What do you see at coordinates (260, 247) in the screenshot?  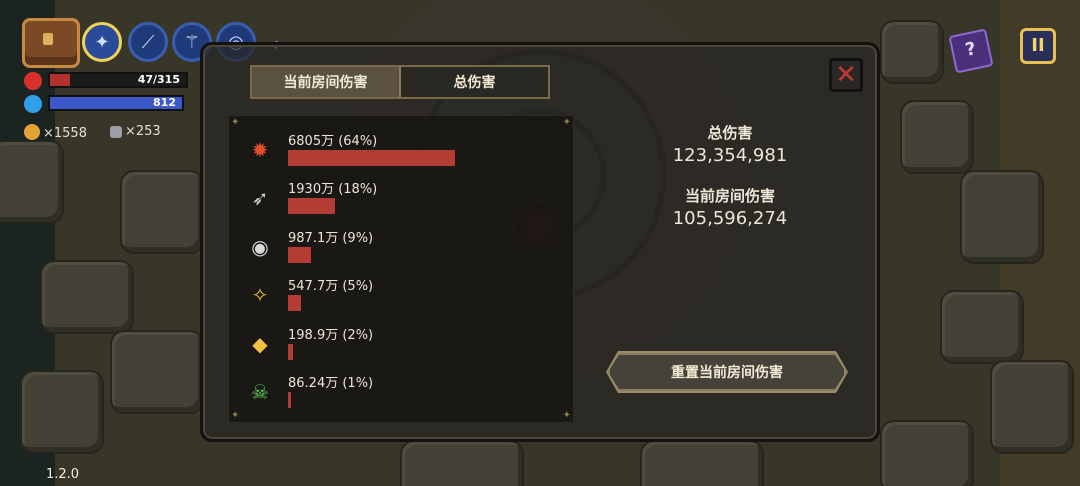 I see `eye-target-icon: ◉` at bounding box center [260, 247].